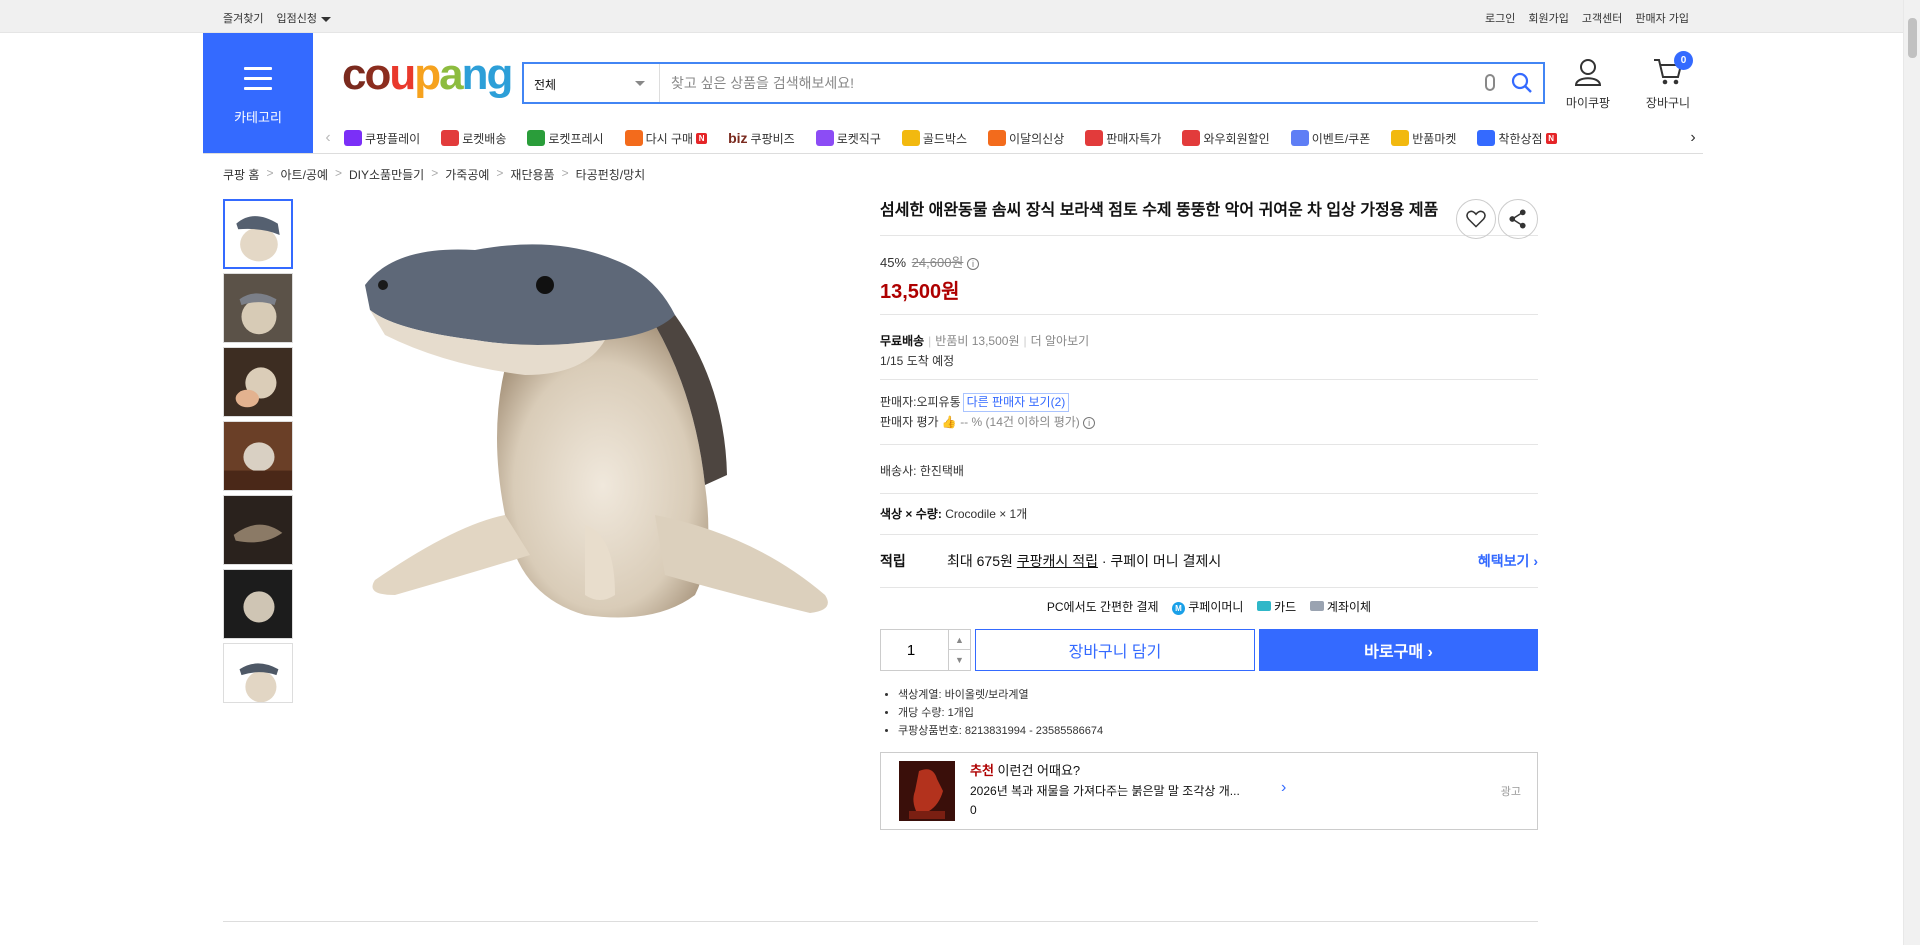  Describe the element at coordinates (1209, 561) in the screenshot. I see `reward-section: 적립 최대 675원 쿠팡캐시 적립 · 쿠페이 머니 결제시 혜택보기 ›` at that location.